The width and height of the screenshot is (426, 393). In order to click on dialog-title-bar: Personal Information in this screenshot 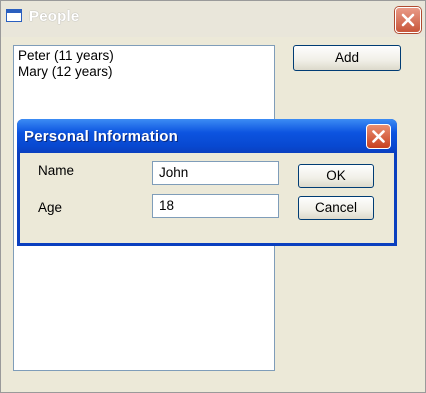, I will do `click(207, 136)`.